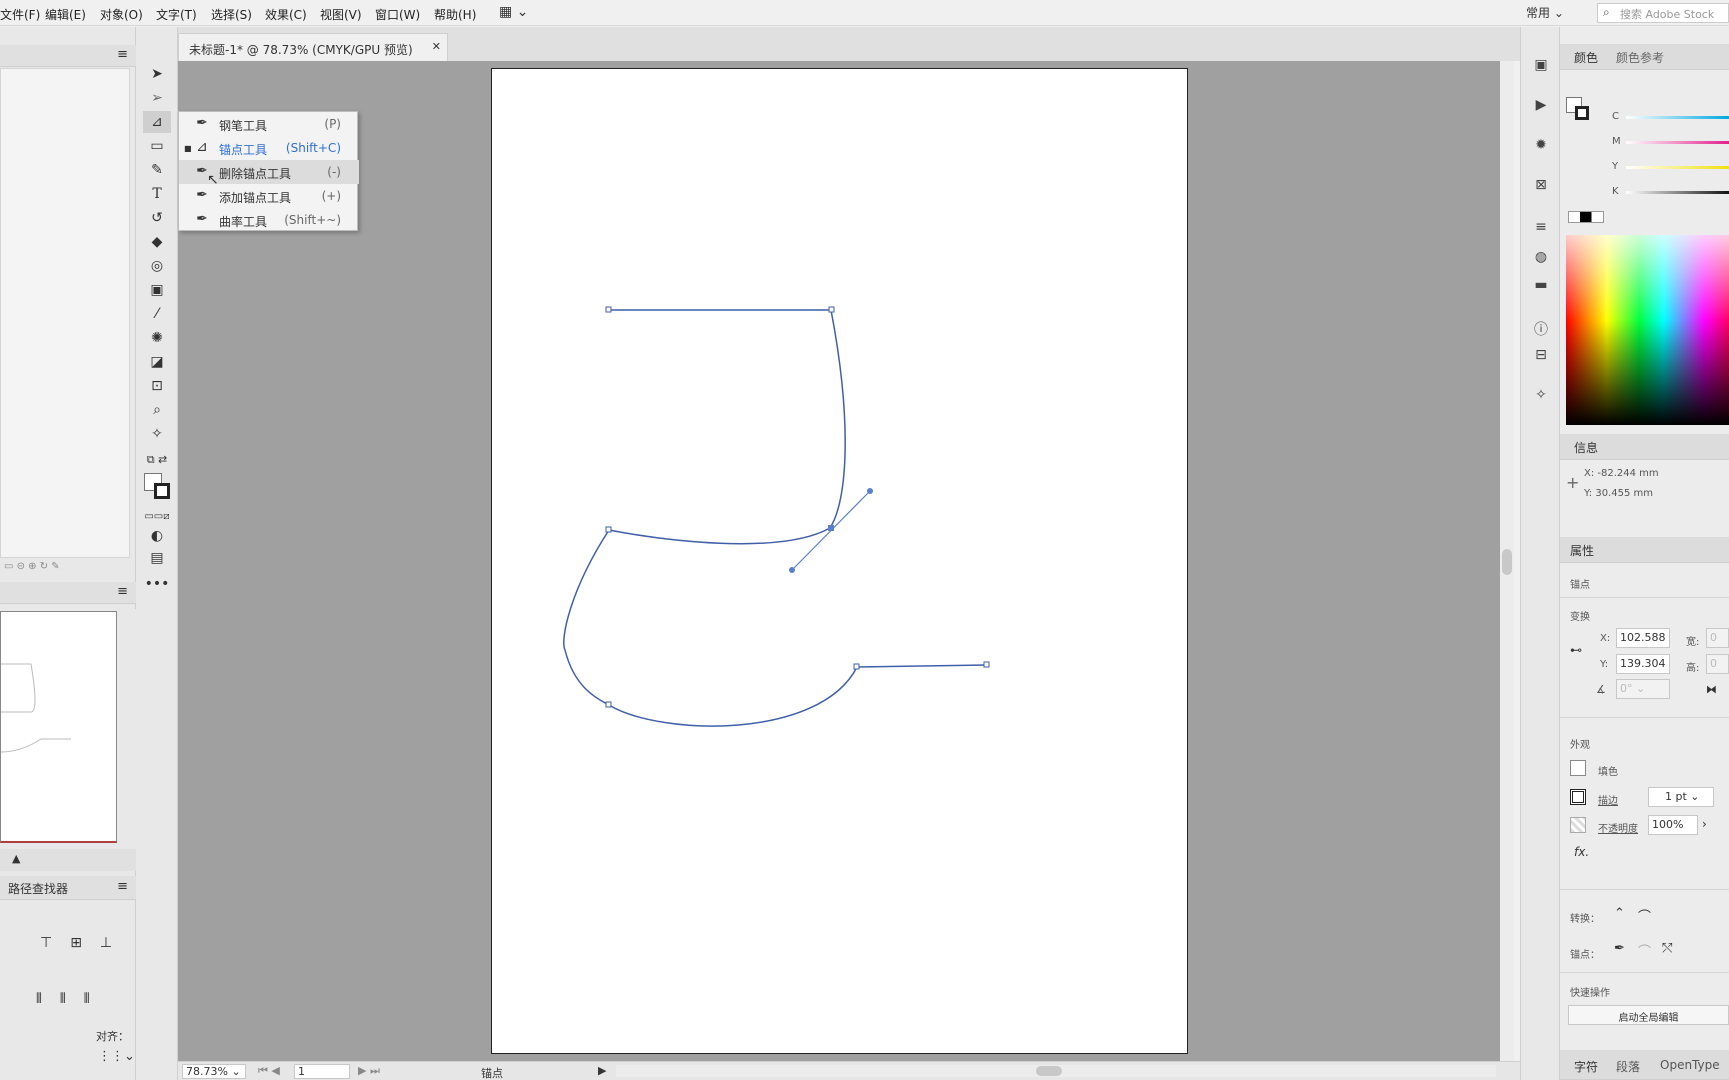  What do you see at coordinates (1541, 287) in the screenshot?
I see `gradient-panel-icon: ▬` at bounding box center [1541, 287].